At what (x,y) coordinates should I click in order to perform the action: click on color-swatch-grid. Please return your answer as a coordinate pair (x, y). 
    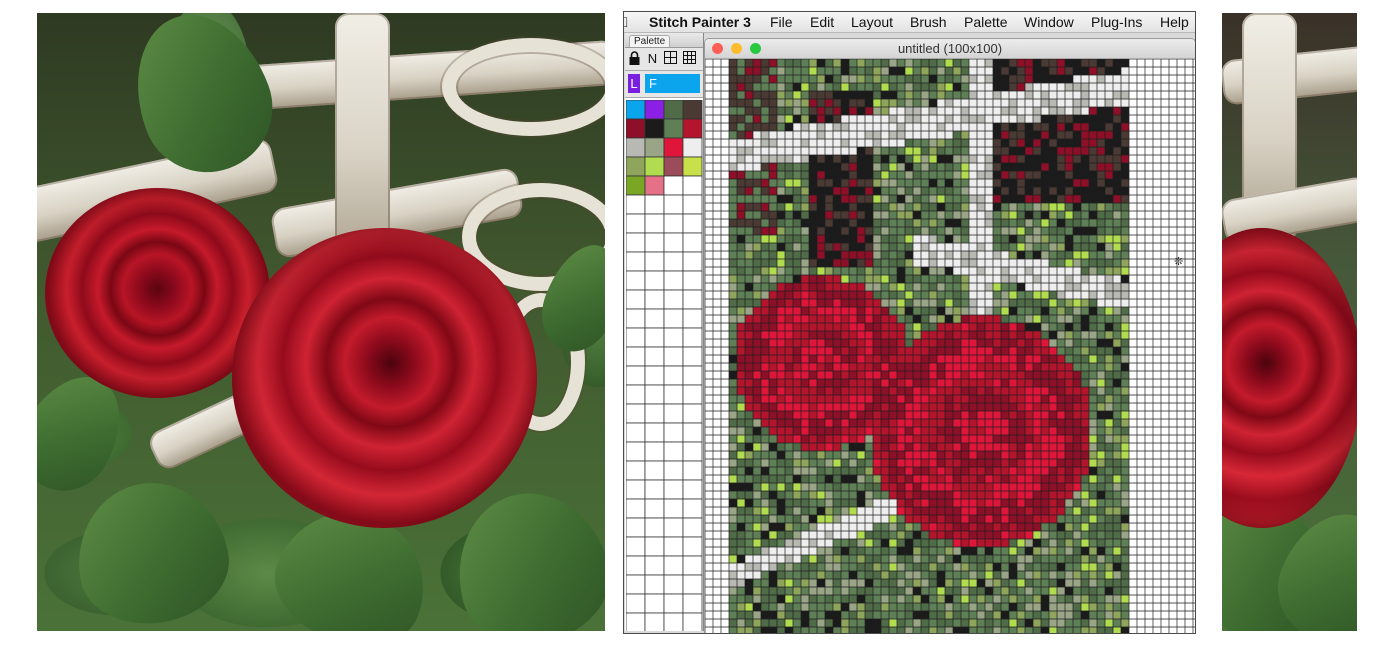
    Looking at the image, I should click on (664, 365).